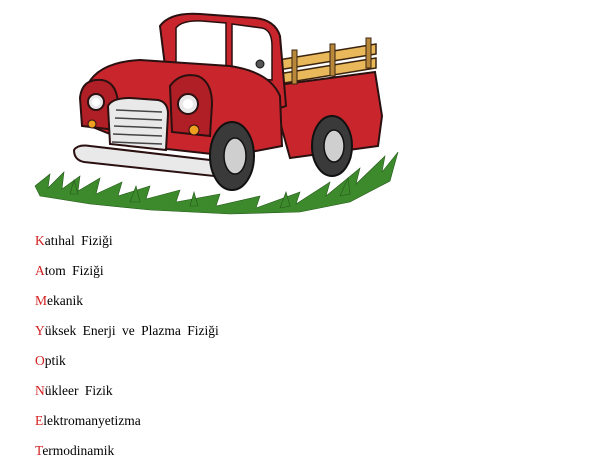  Describe the element at coordinates (65, 300) in the screenshot. I see `list-item-text: ekanik` at that location.